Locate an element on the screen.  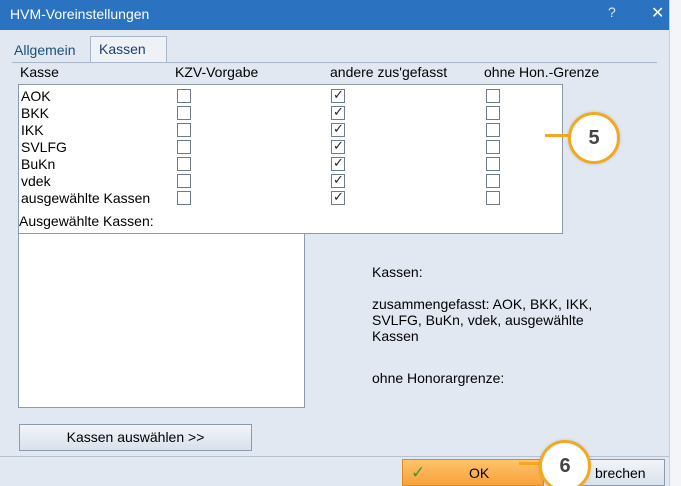
row-label-svlfg: SVLFG is located at coordinates (44, 147).